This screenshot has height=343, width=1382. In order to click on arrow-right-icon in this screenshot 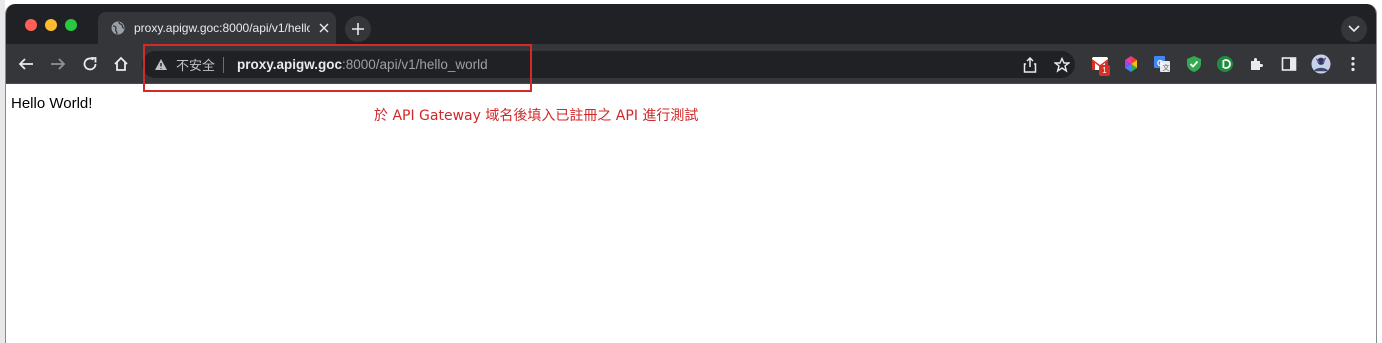, I will do `click(58, 64)`.